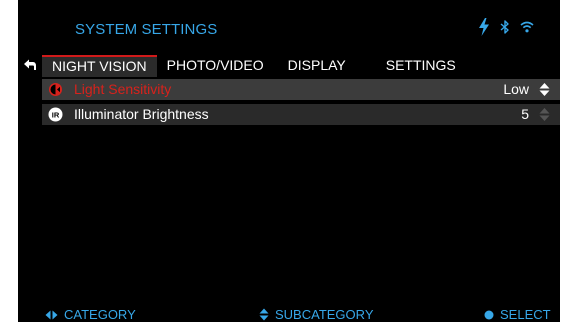  I want to click on setting-value: 5, so click(525, 114).